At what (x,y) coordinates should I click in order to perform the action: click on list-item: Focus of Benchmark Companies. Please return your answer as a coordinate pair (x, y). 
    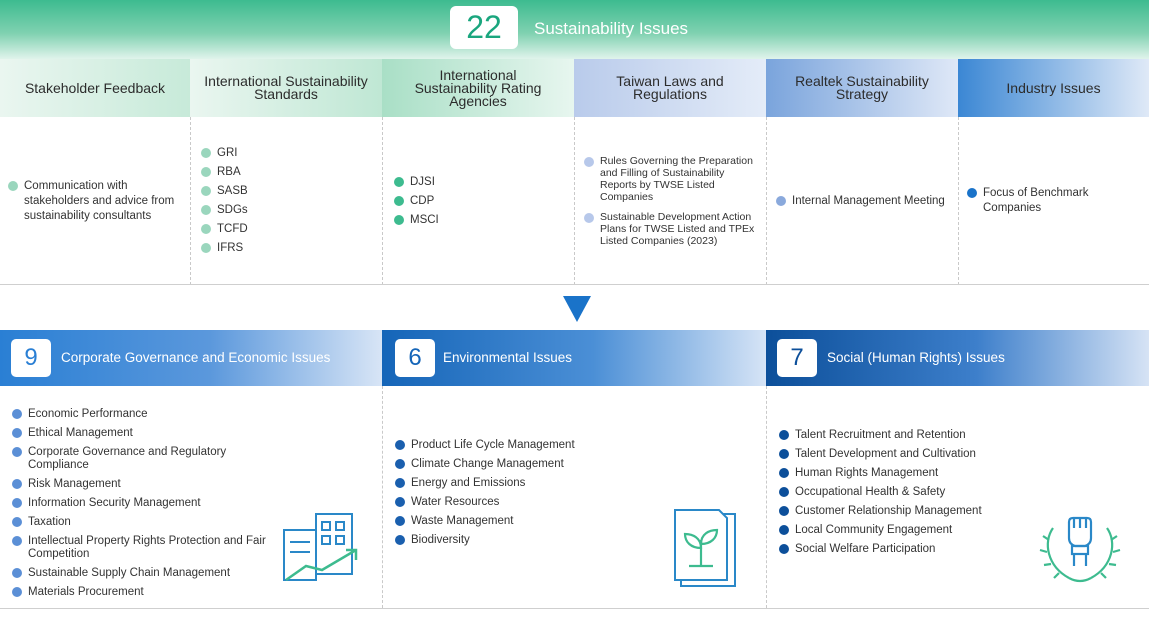
    Looking at the image, I should click on (1058, 201).